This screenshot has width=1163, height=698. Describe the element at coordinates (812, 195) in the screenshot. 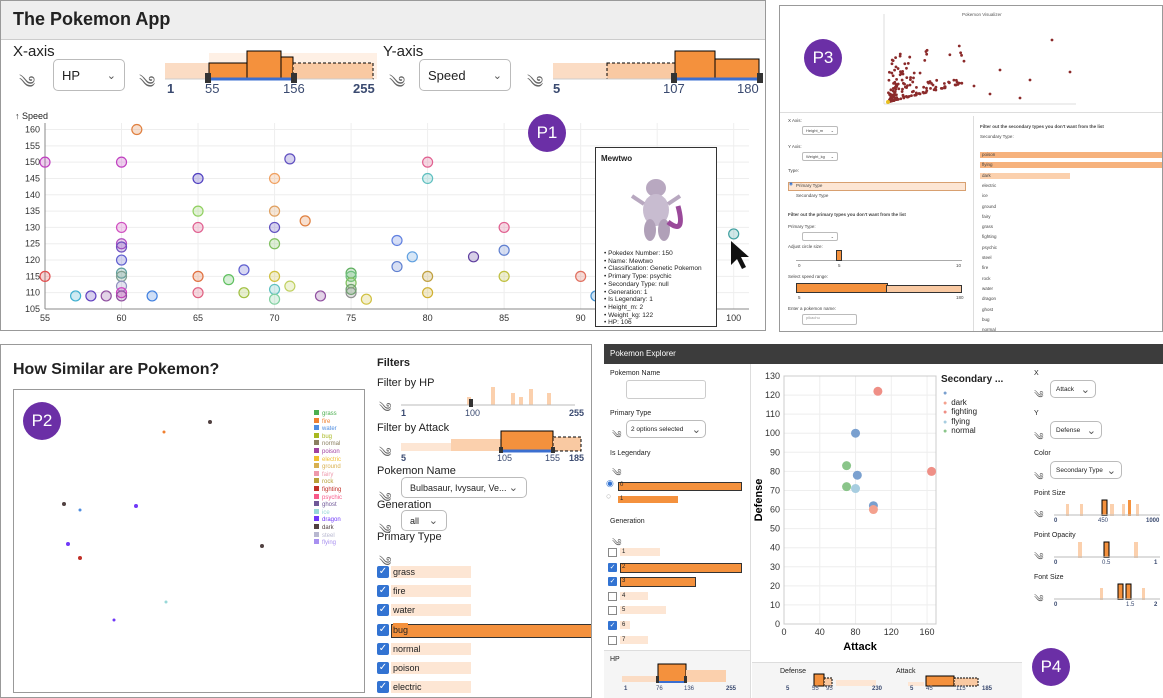

I see `secondary-type-option: Secondary Type` at that location.